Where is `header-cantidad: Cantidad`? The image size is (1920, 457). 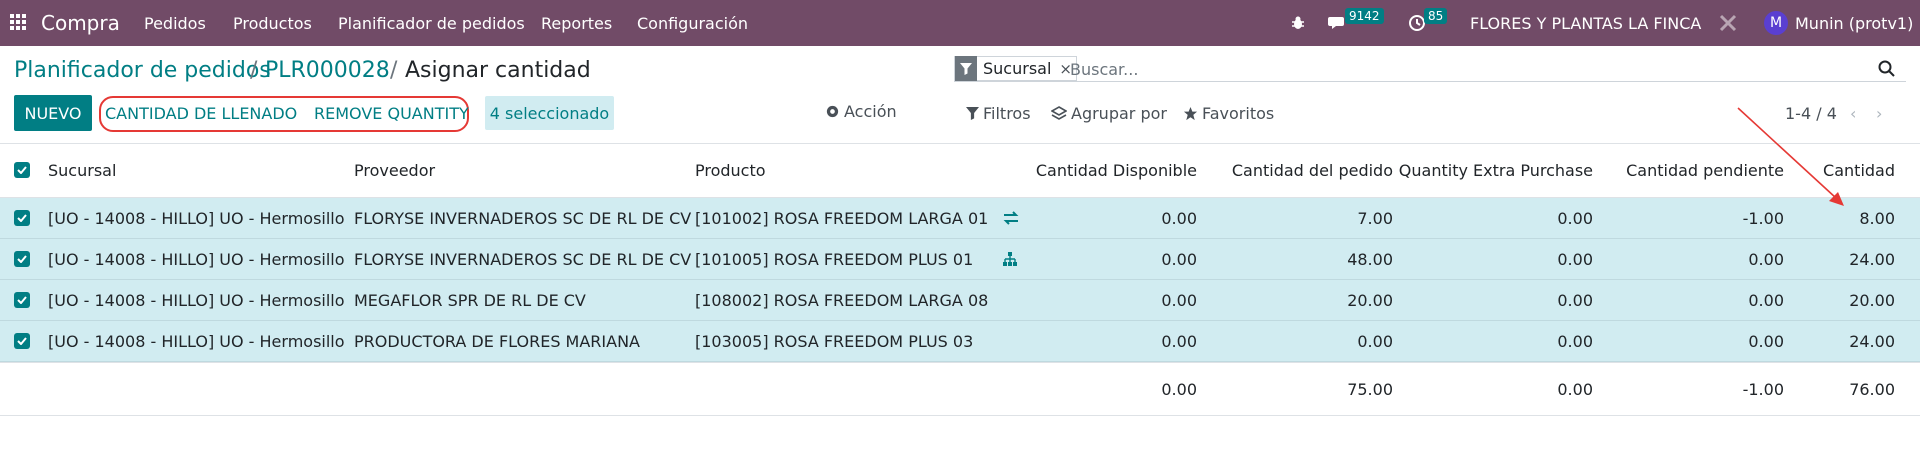
header-cantidad: Cantidad is located at coordinates (1859, 170).